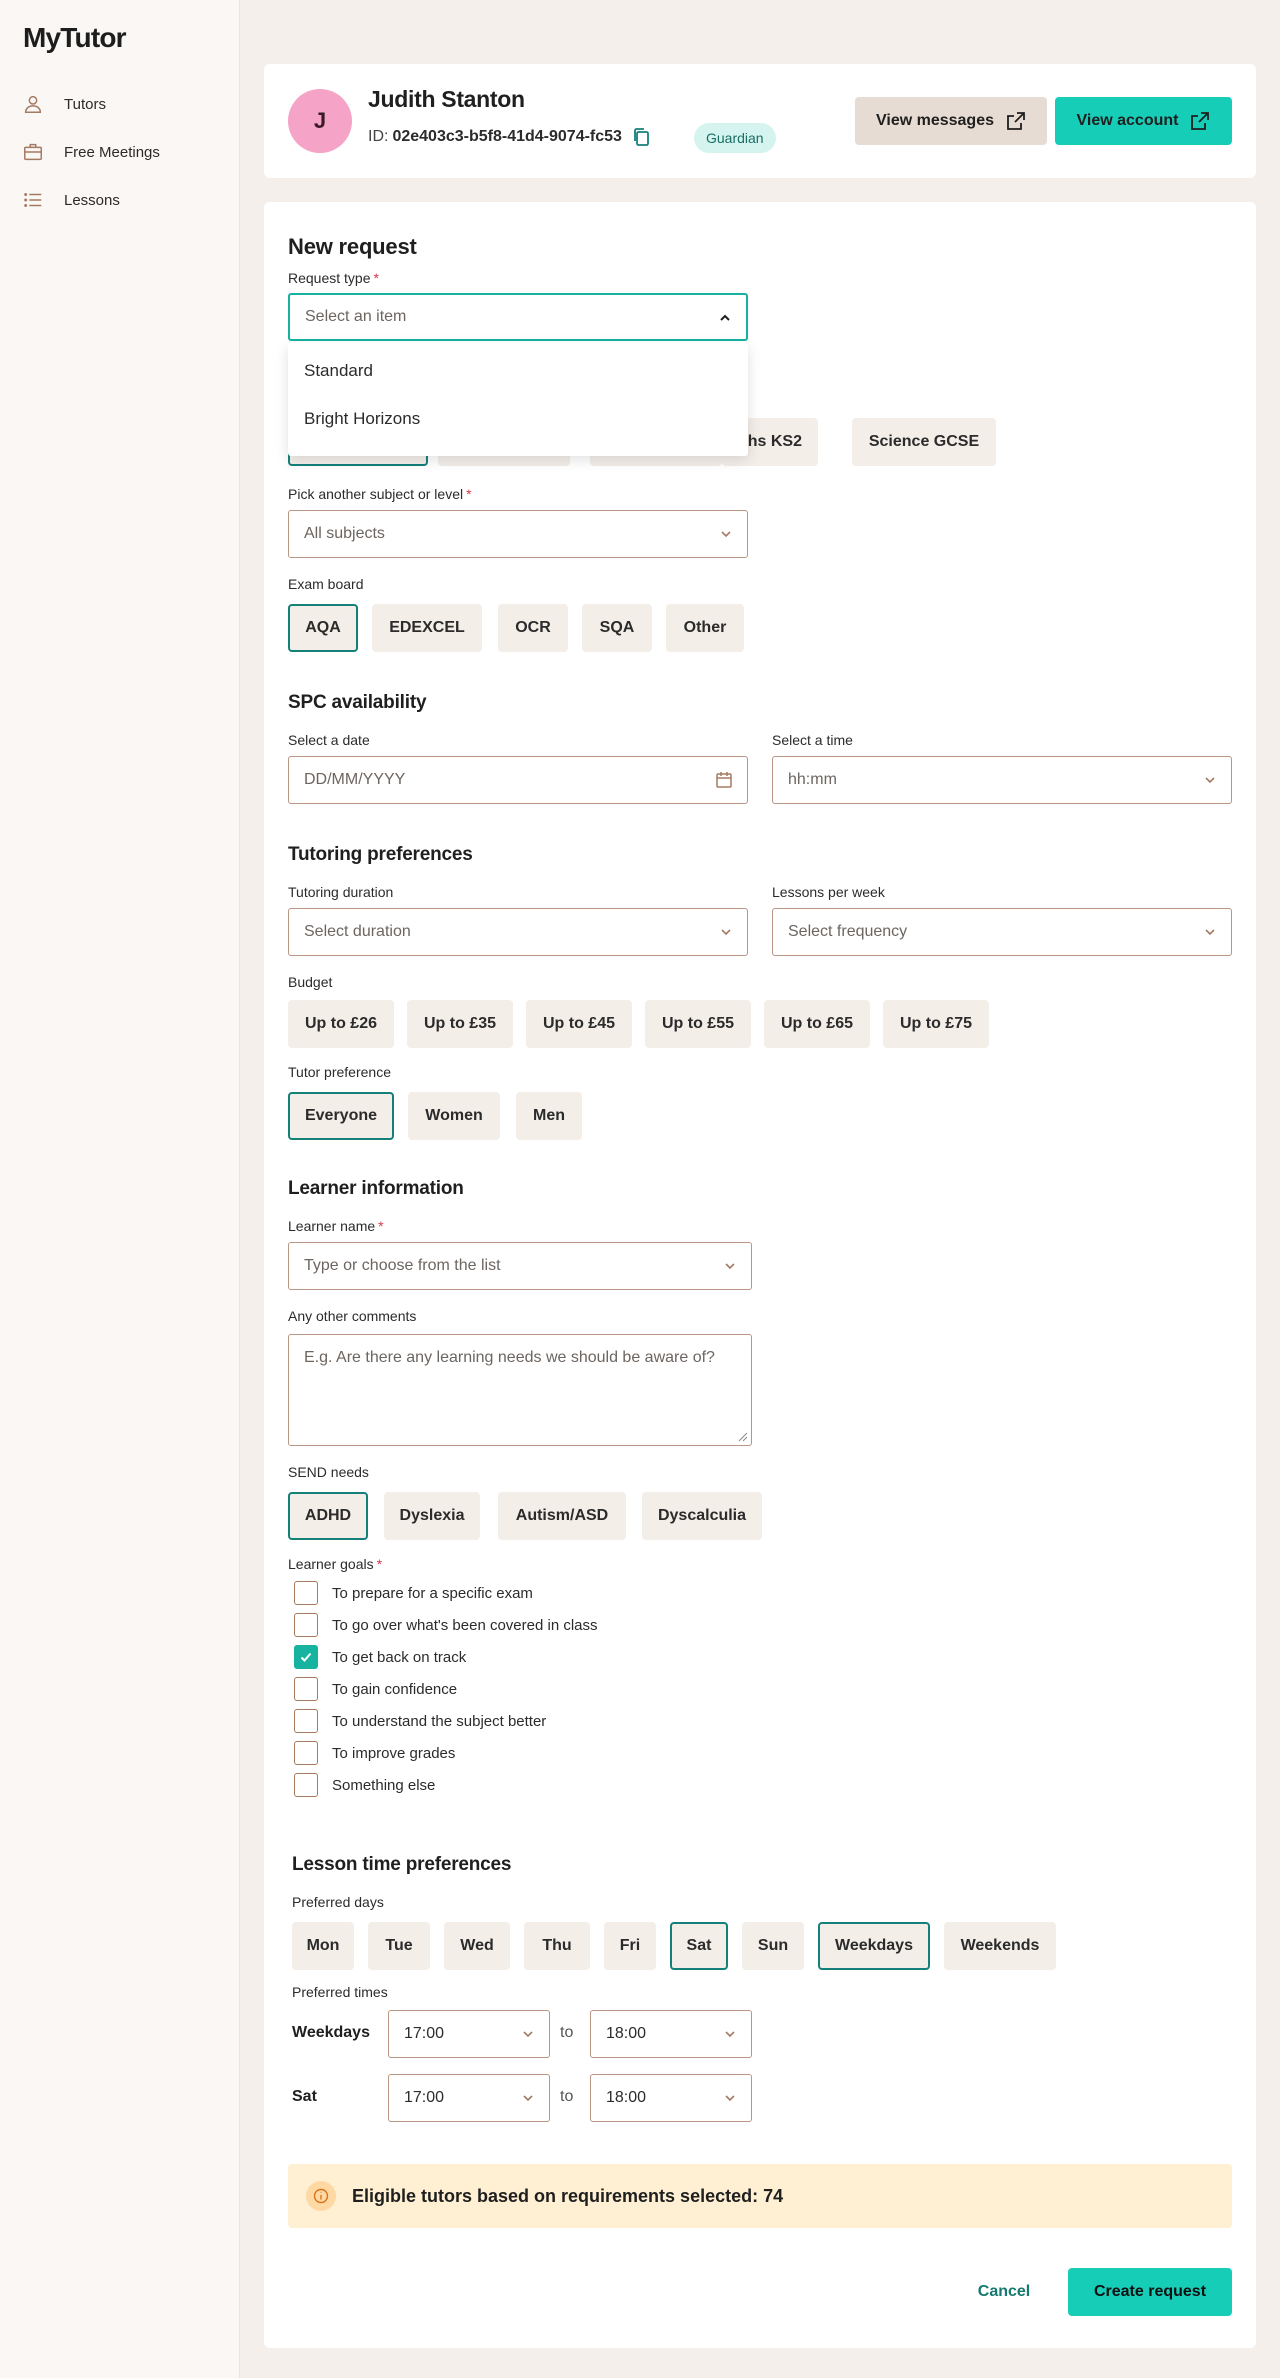 This screenshot has height=2378, width=1280. I want to click on duration-label: Tutoring duration, so click(341, 892).